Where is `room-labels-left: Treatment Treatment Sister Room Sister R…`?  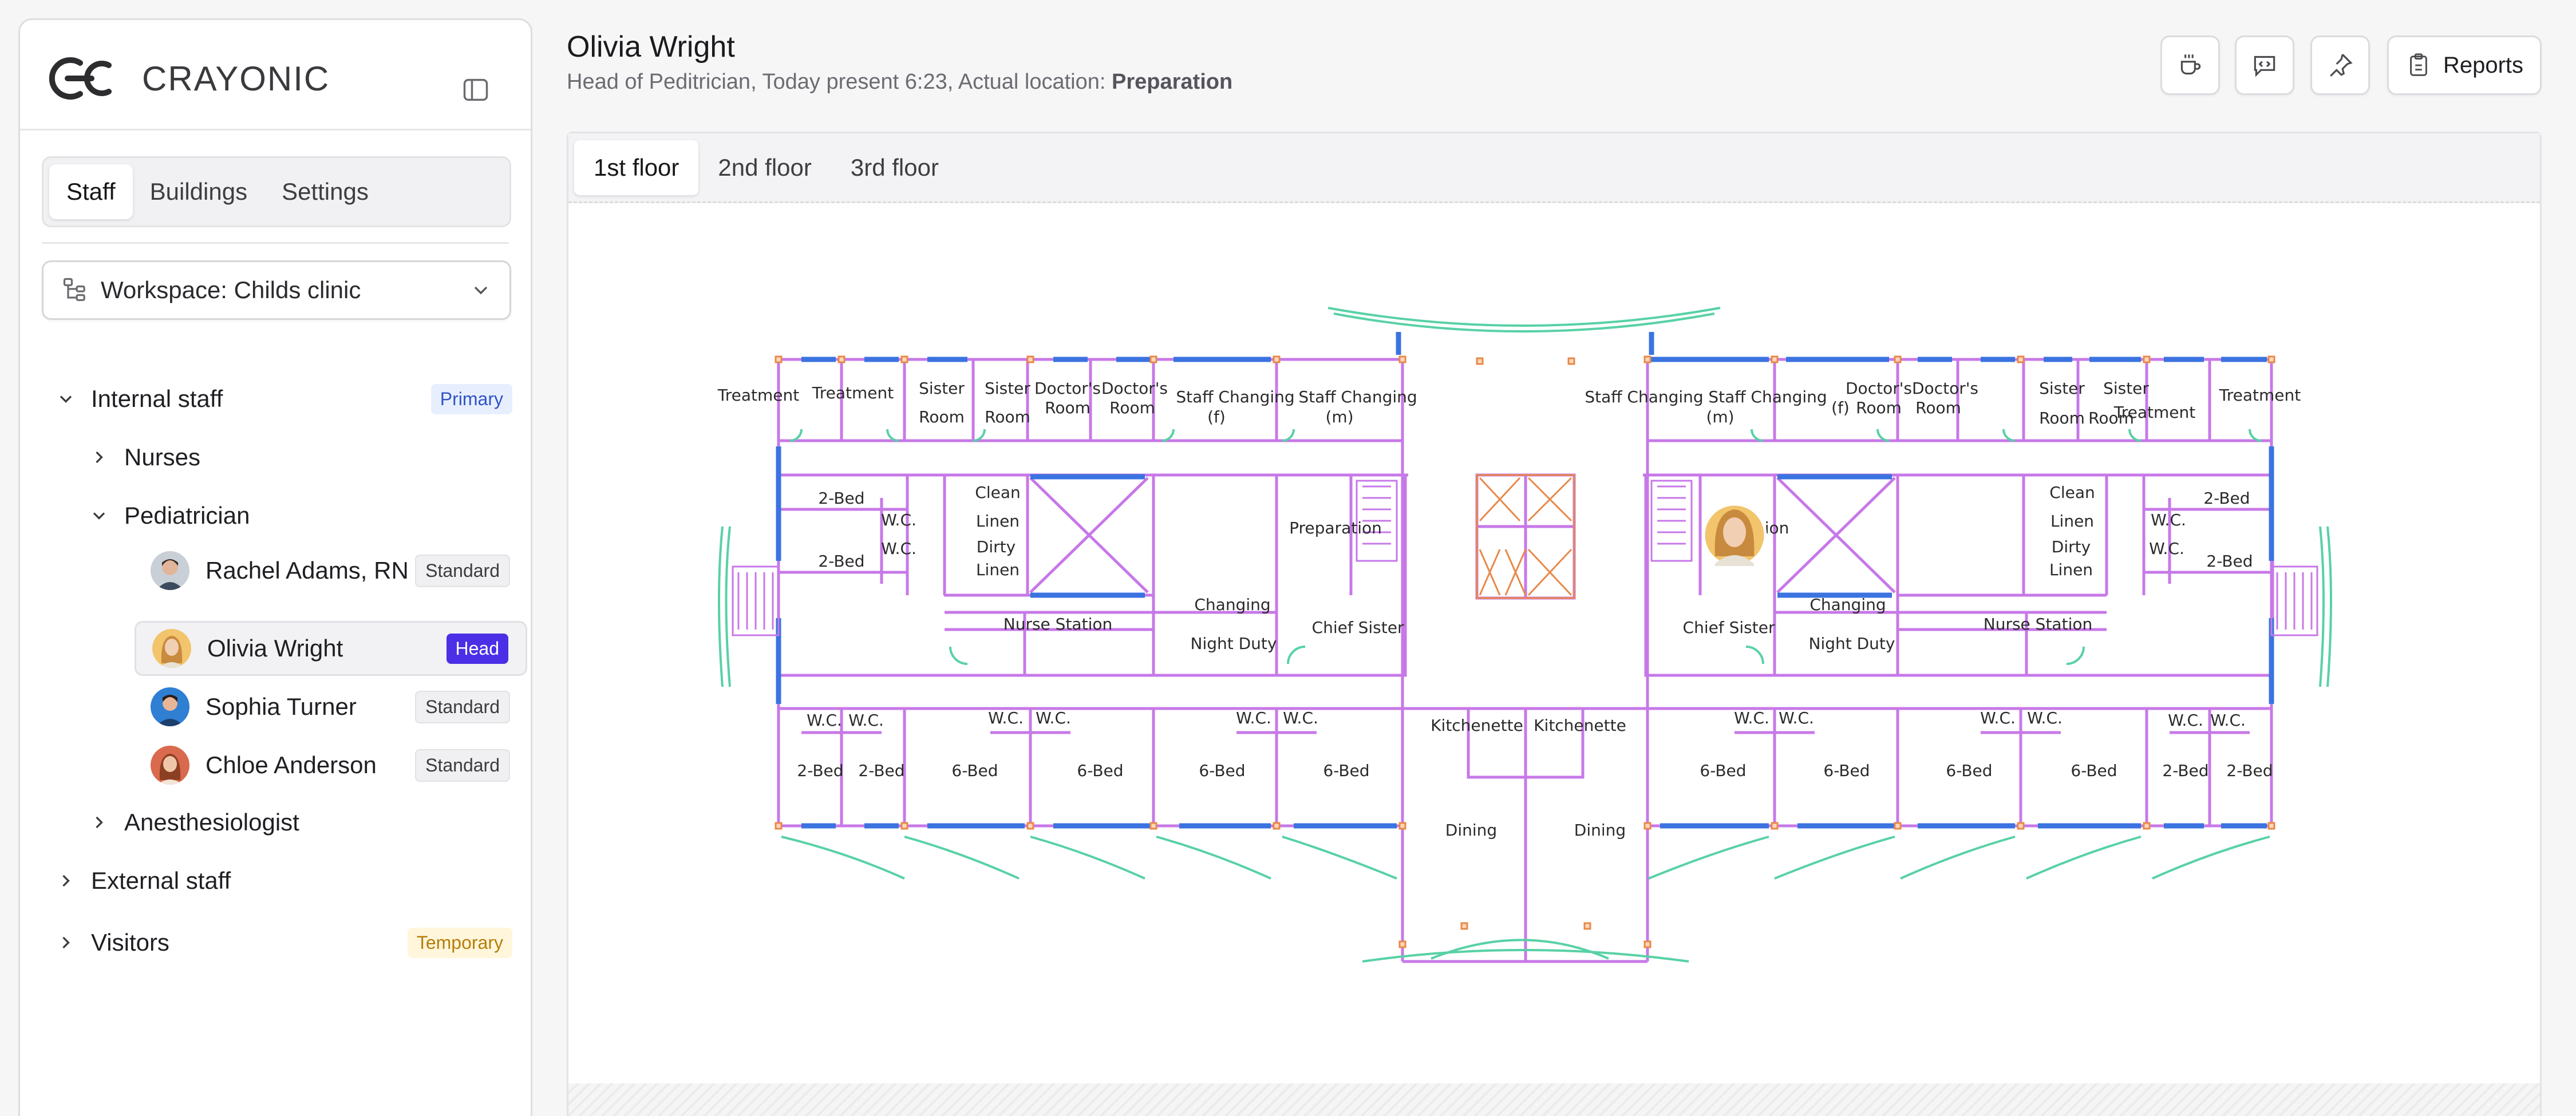 room-labels-left: Treatment Treatment Sister Room Sister R… is located at coordinates (1067, 579).